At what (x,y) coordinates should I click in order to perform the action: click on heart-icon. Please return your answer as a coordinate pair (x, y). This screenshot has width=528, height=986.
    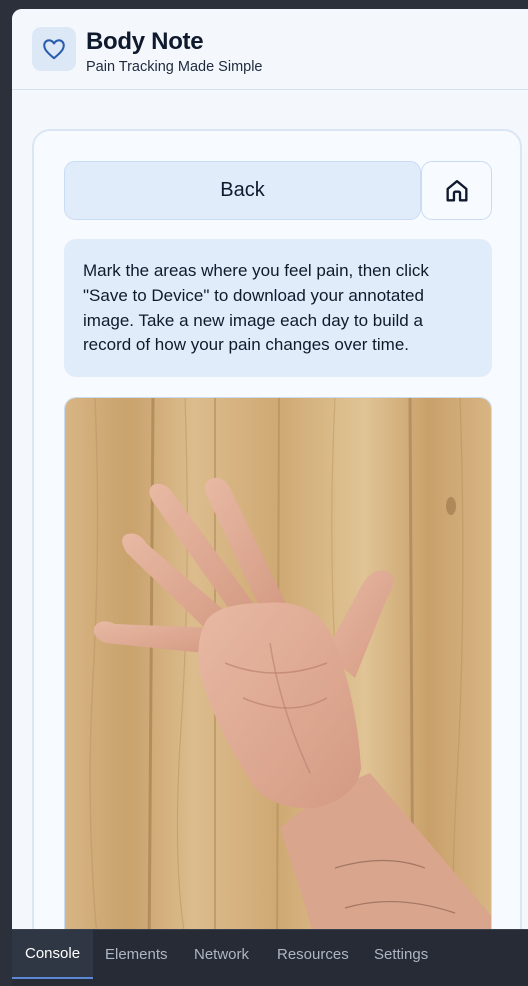
    Looking at the image, I should click on (54, 49).